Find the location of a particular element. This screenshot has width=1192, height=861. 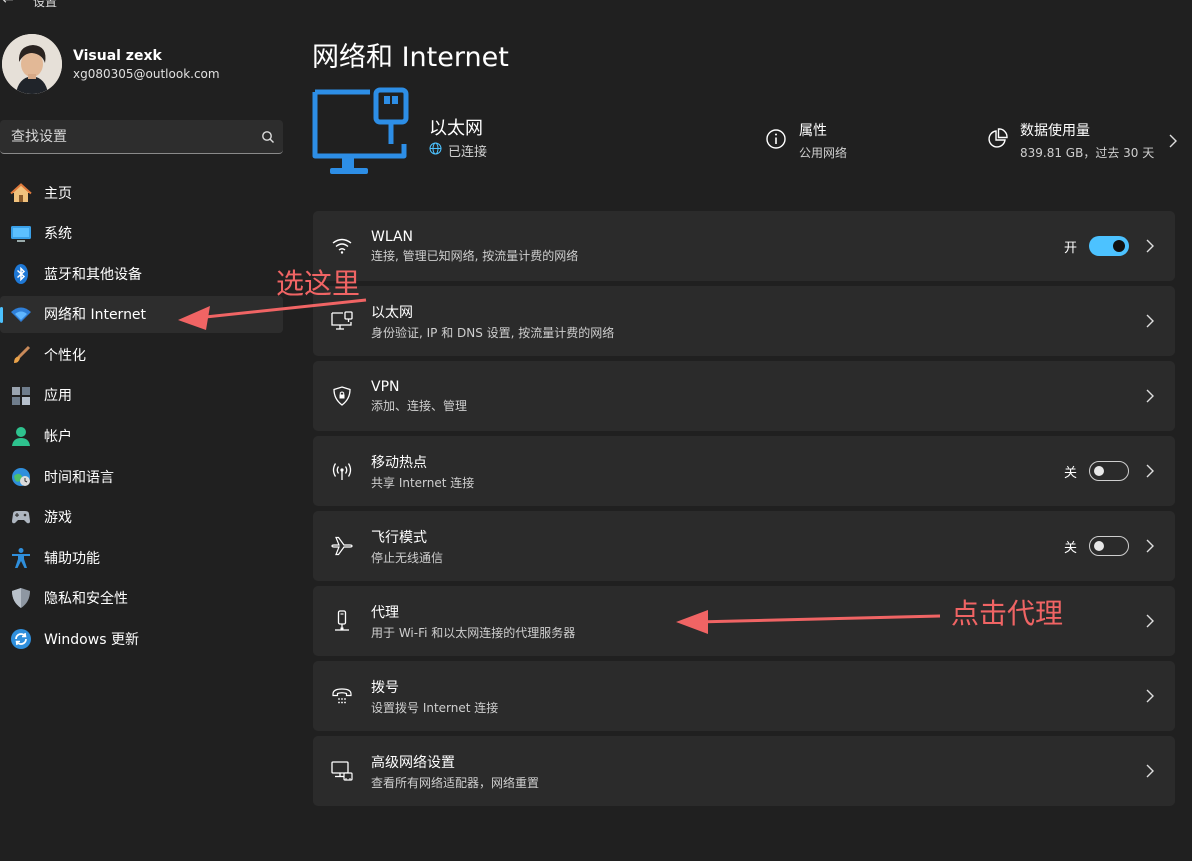

sidebar-item-label: 网络和 Internet is located at coordinates (95, 315).